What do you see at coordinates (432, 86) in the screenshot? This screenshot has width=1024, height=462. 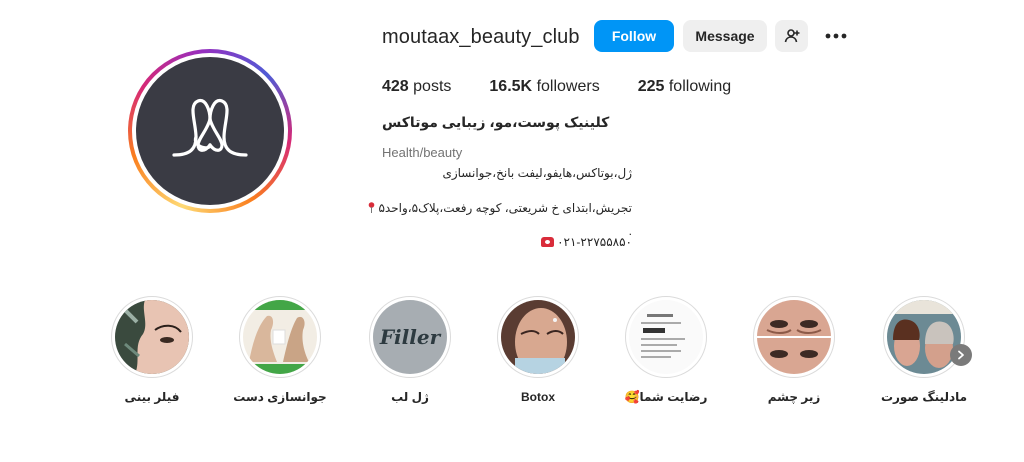 I see `posts-label: posts` at bounding box center [432, 86].